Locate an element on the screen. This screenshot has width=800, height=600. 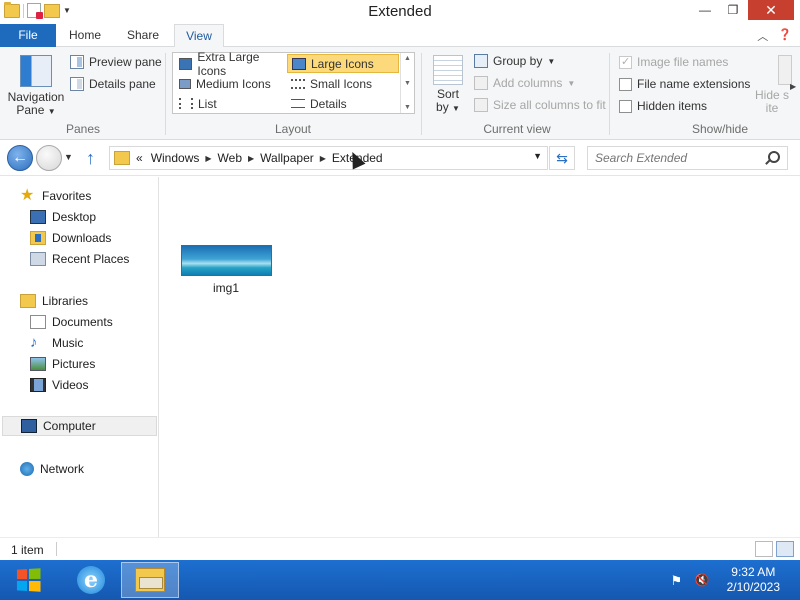
taskbar-file-explorer is located at coordinates (150, 580).